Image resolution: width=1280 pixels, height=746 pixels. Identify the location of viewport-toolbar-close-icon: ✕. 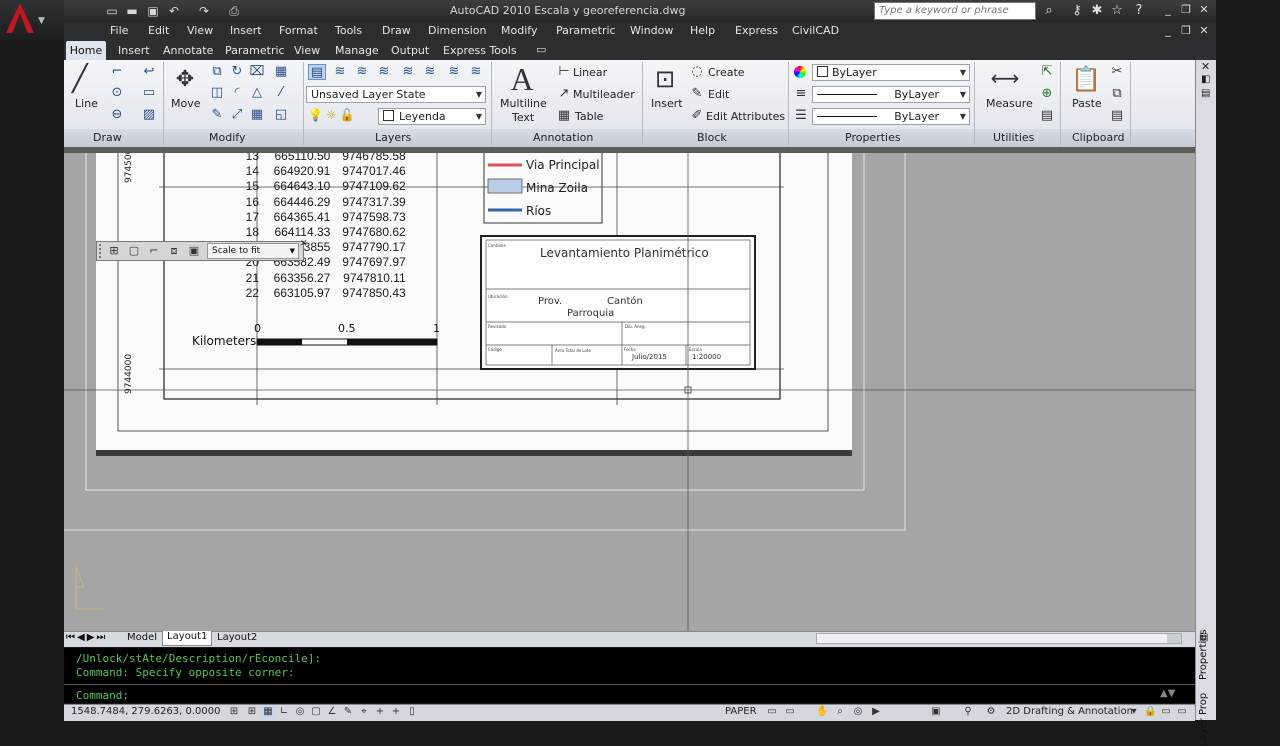
(304, 244).